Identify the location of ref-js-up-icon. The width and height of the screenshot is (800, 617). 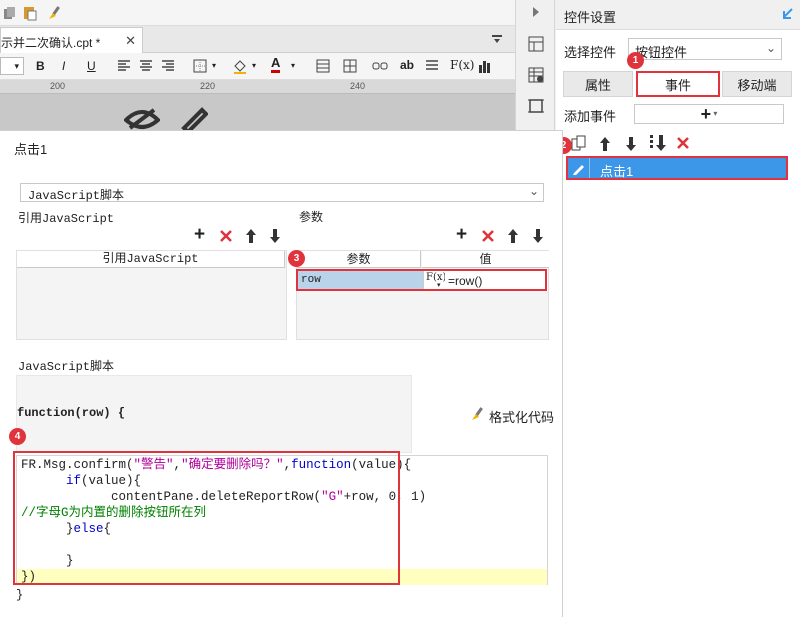
(251, 236).